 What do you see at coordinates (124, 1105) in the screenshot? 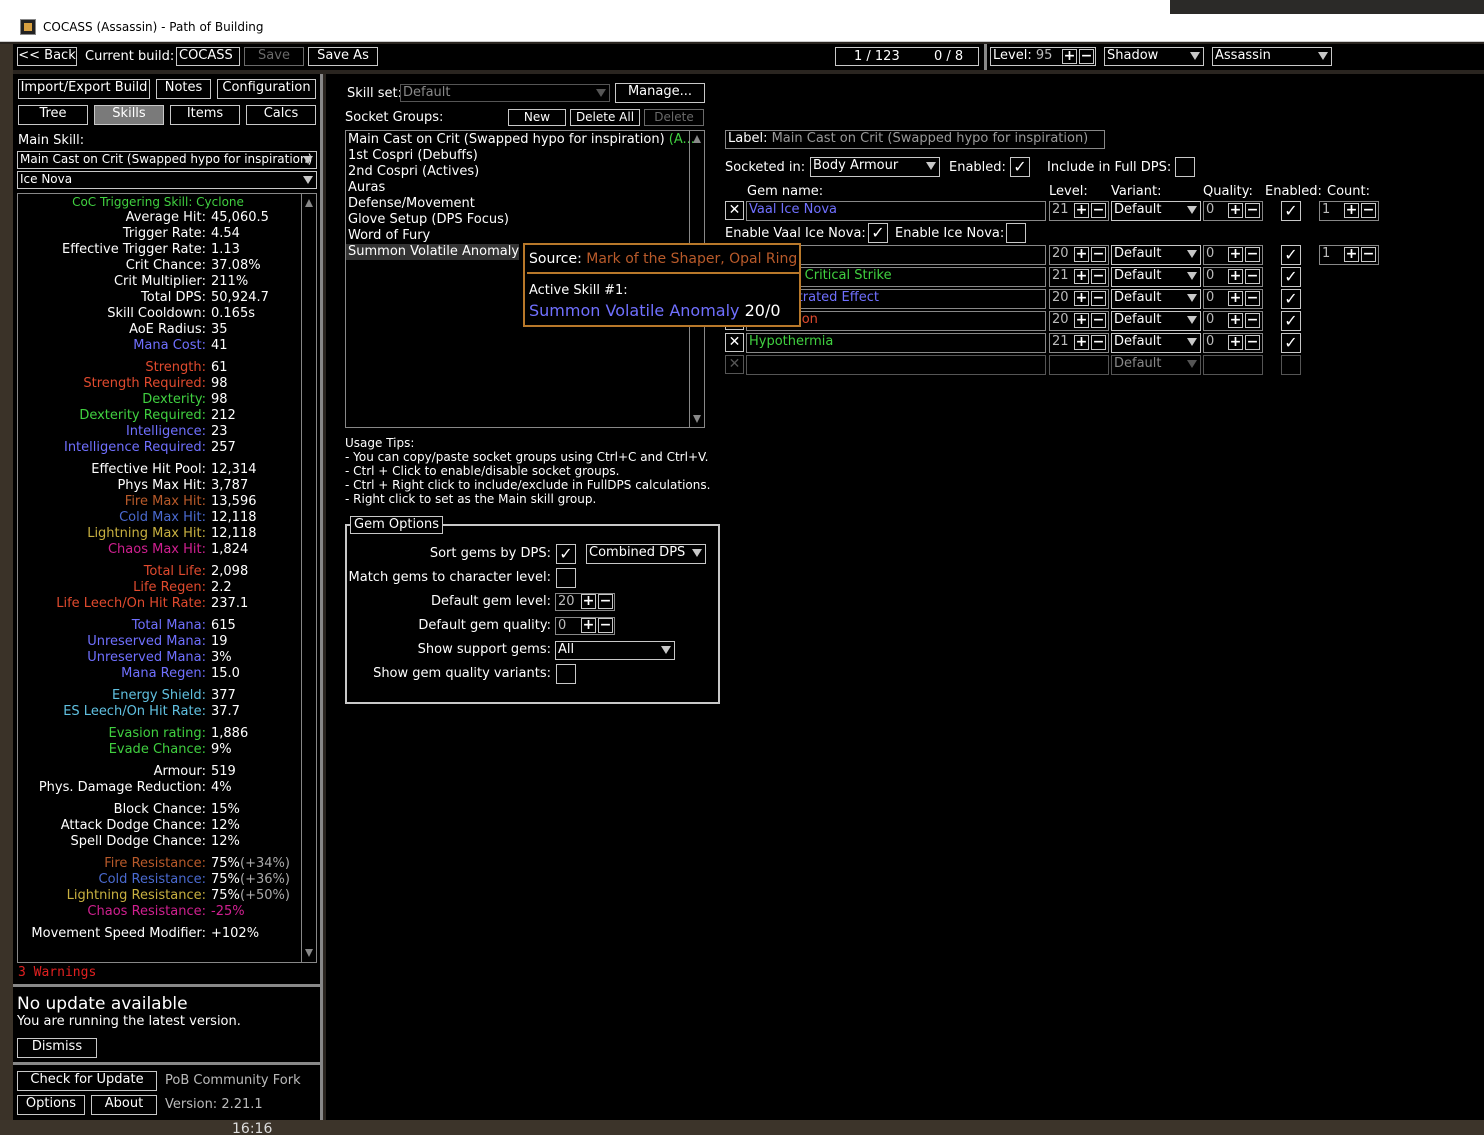
I see `about-button: About` at bounding box center [124, 1105].